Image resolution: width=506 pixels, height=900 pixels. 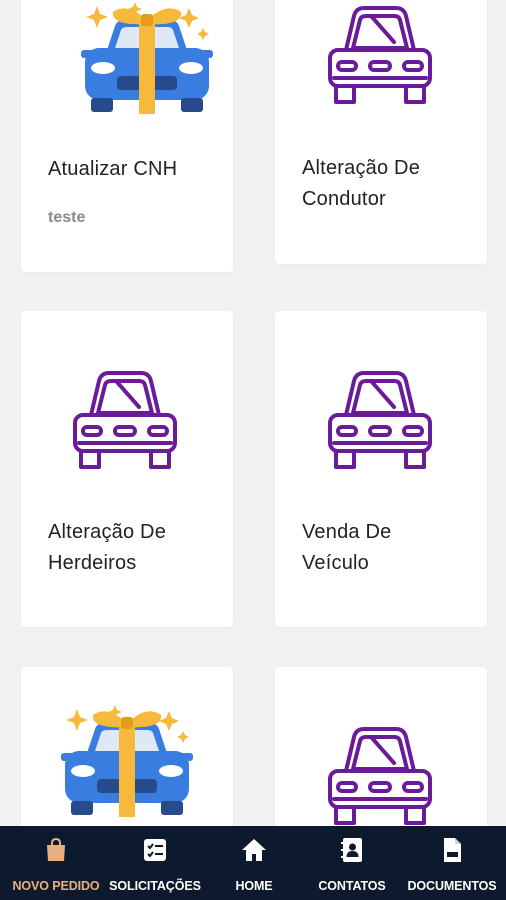 What do you see at coordinates (361, 183) in the screenshot?
I see `card-title: Alteração De Condutor` at bounding box center [361, 183].